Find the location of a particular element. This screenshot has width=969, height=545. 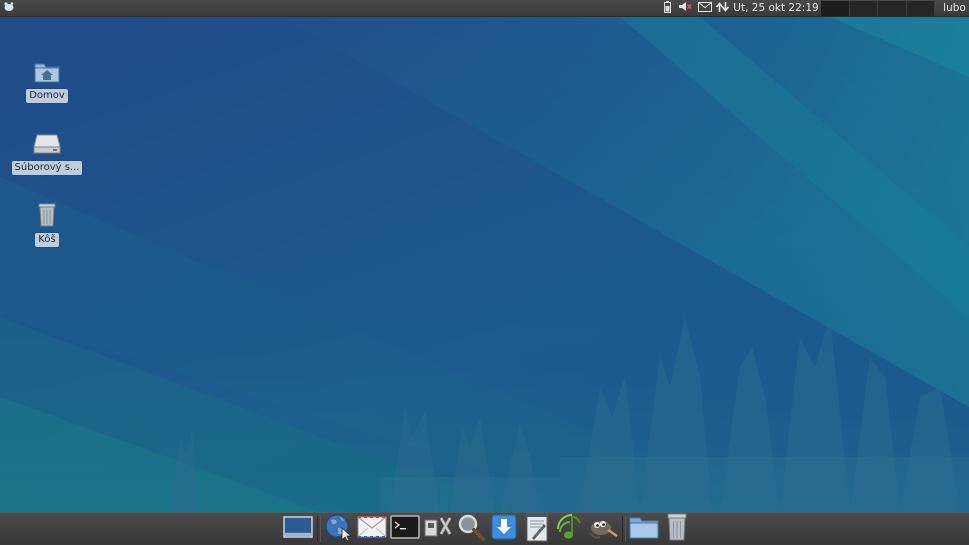

workspace-switcher is located at coordinates (878, 8).